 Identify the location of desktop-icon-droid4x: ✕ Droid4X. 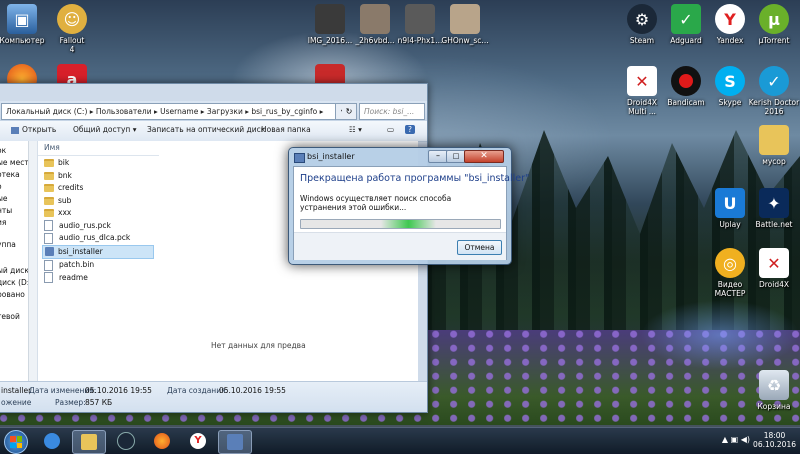
(772, 268).